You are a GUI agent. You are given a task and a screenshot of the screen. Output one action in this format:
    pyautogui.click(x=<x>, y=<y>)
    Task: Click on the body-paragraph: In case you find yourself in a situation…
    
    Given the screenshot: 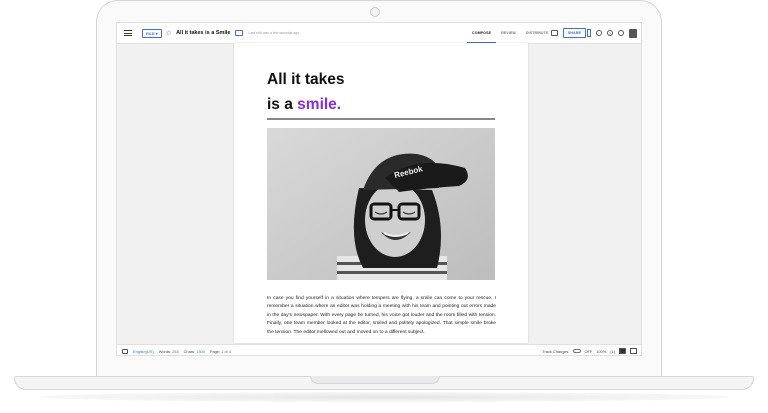 What is the action you would take?
    pyautogui.click(x=381, y=315)
    